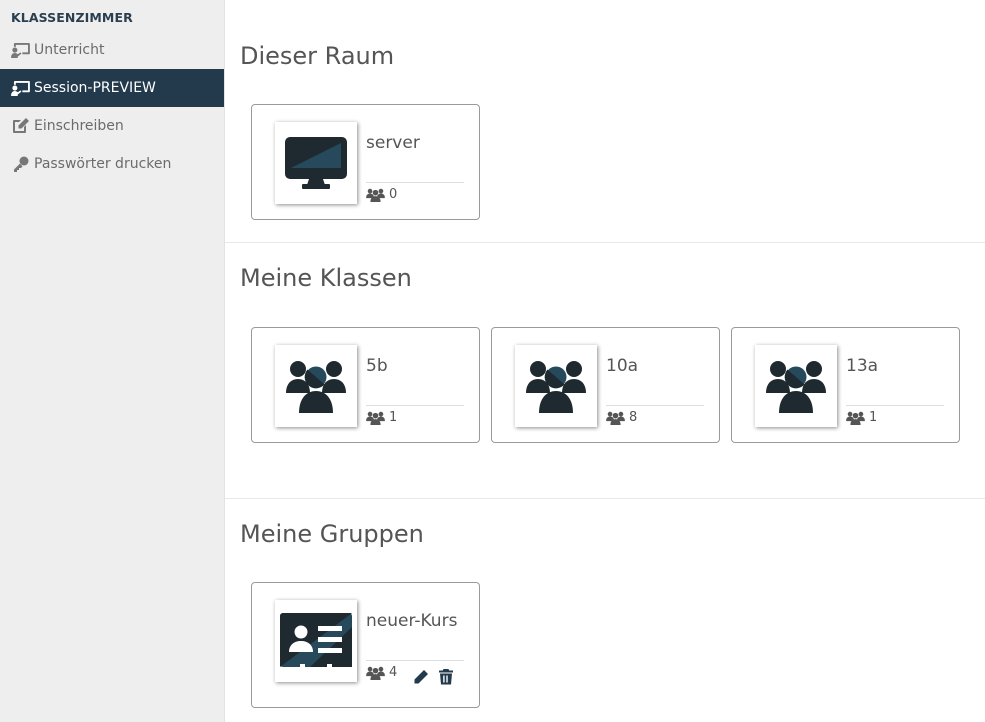 This screenshot has width=985, height=722. I want to click on member-count: 0, so click(381, 194).